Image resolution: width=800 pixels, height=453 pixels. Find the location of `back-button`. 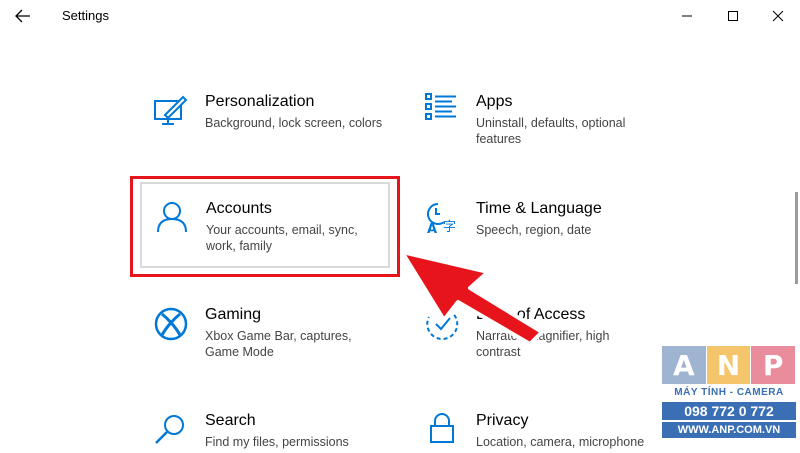

back-button is located at coordinates (24, 16).